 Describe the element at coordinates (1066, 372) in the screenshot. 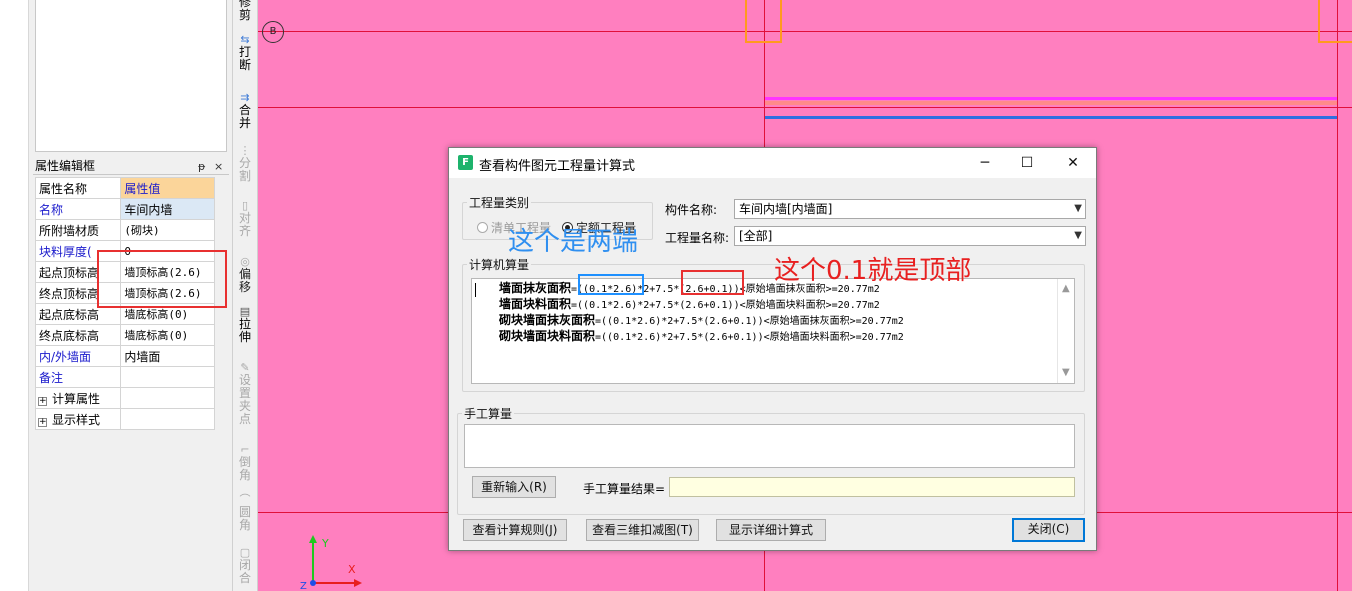

I see `scroll-down-icon: ▼` at that location.